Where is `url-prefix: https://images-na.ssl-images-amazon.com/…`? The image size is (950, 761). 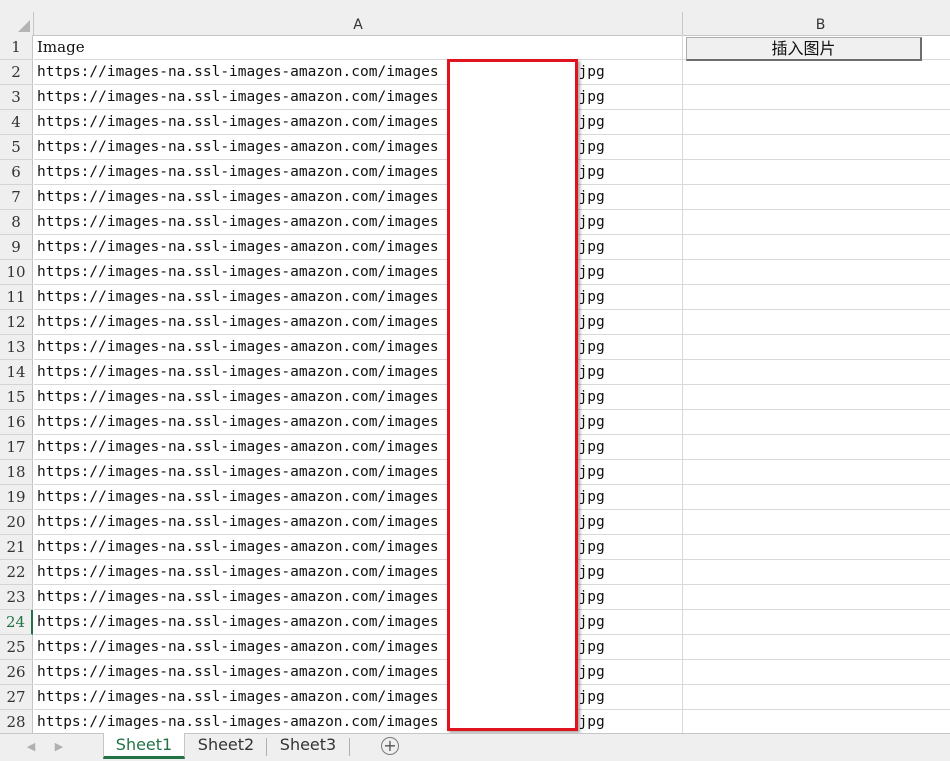
url-prefix: https://images-na.ssl-images-amazon.com/… is located at coordinates (238, 572).